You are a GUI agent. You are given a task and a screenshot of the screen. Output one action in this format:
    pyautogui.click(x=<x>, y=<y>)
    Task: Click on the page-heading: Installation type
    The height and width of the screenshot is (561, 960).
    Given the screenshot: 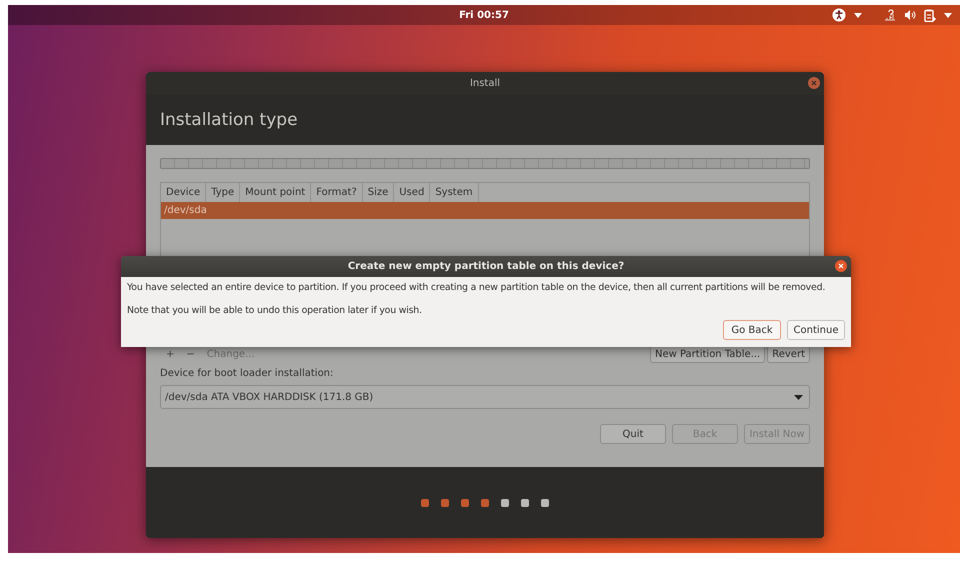 What is the action you would take?
    pyautogui.click(x=229, y=120)
    